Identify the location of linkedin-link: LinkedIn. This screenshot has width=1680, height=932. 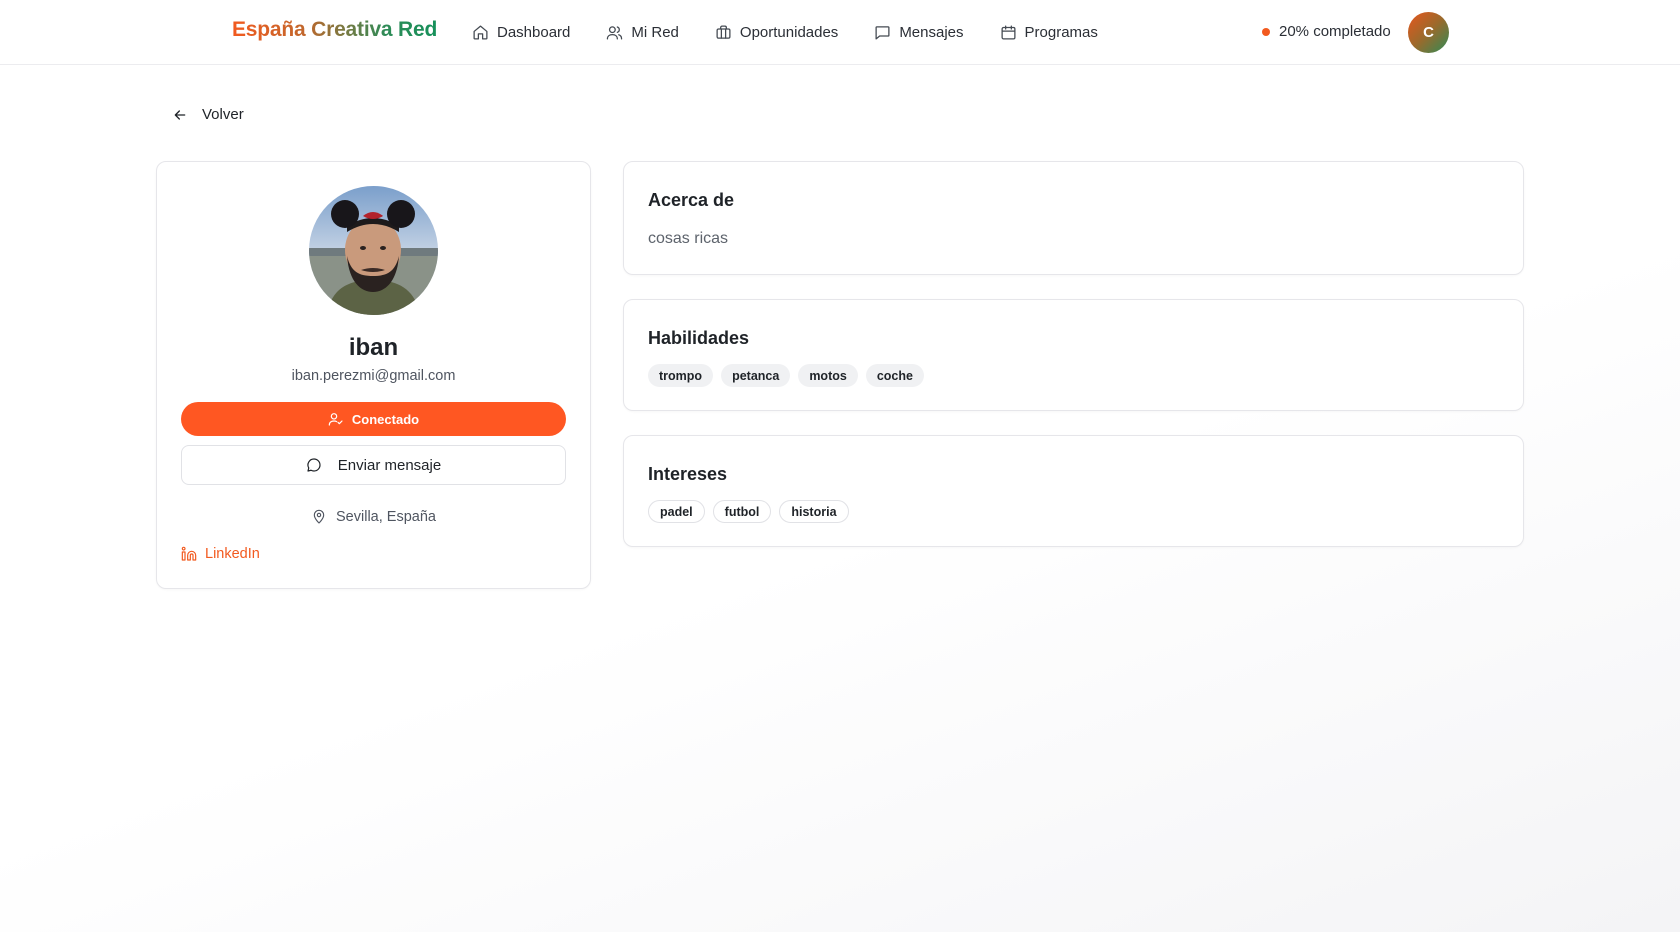
(220, 554).